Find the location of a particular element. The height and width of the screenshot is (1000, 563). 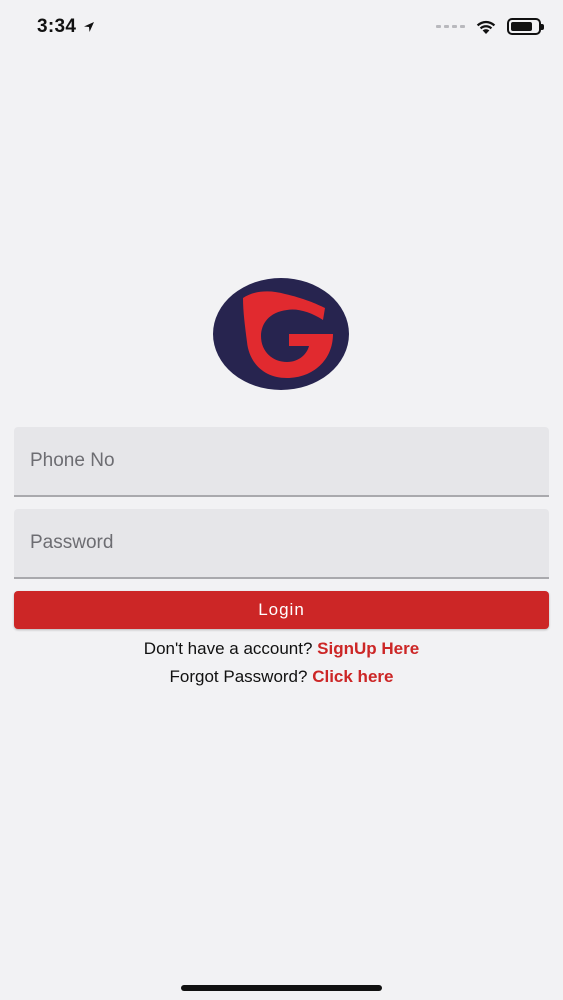

status-time: 3:34 is located at coordinates (57, 26).